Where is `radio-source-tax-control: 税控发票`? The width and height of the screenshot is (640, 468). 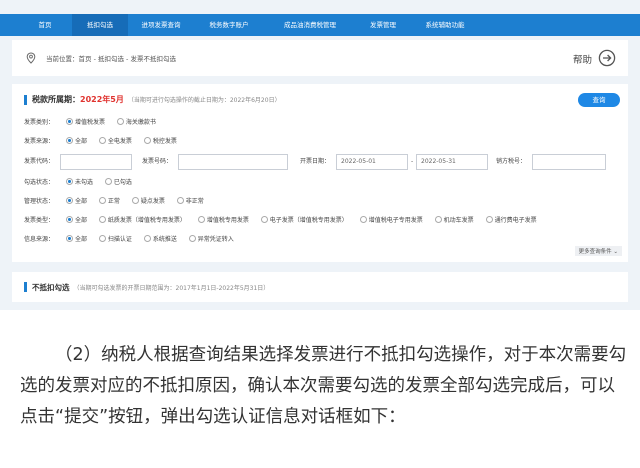
radio-source-tax-control: 税控发票 is located at coordinates (160, 142).